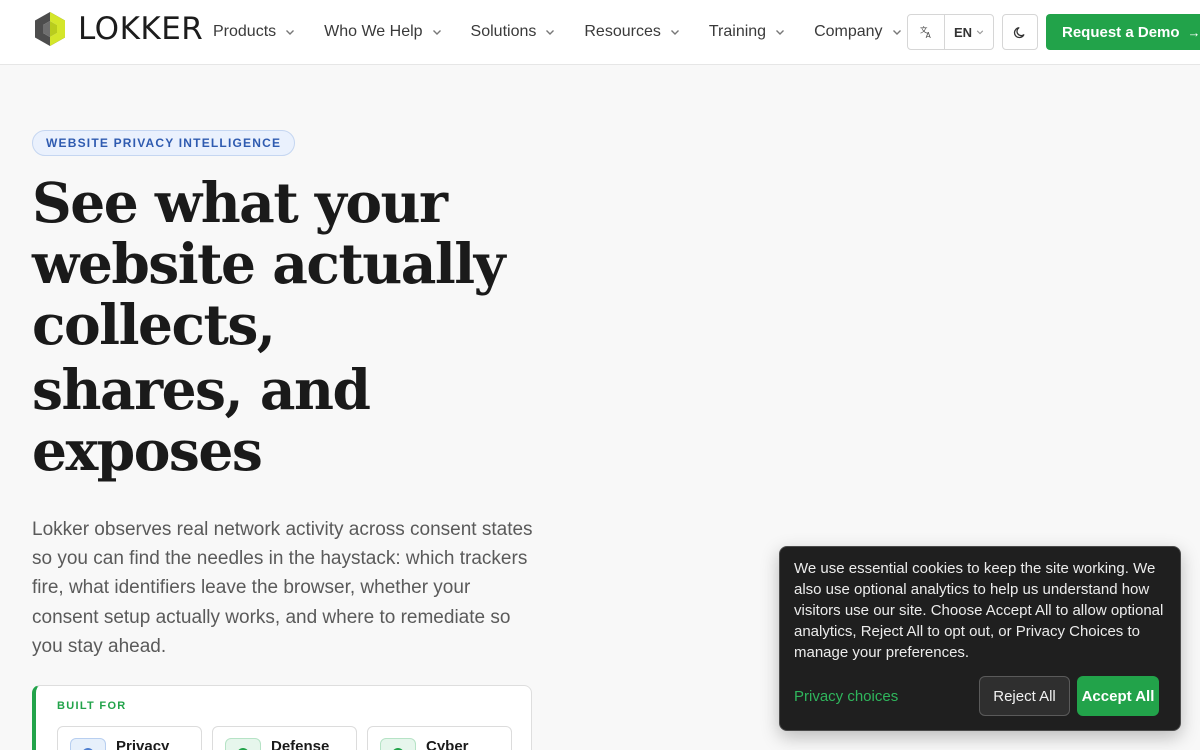  What do you see at coordinates (373, 31) in the screenshot?
I see `nav-label: Who We Help` at bounding box center [373, 31].